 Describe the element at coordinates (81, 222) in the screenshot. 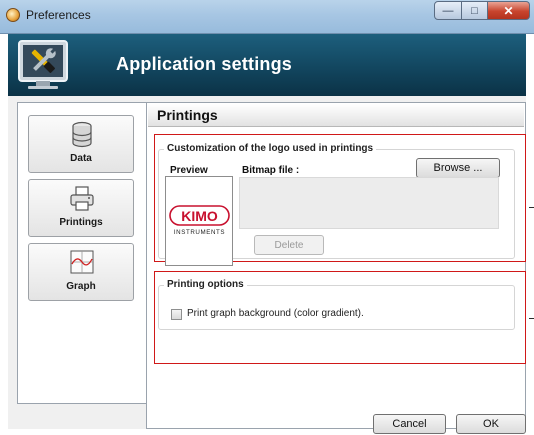

I see `sidebar-item-label: Printings` at that location.